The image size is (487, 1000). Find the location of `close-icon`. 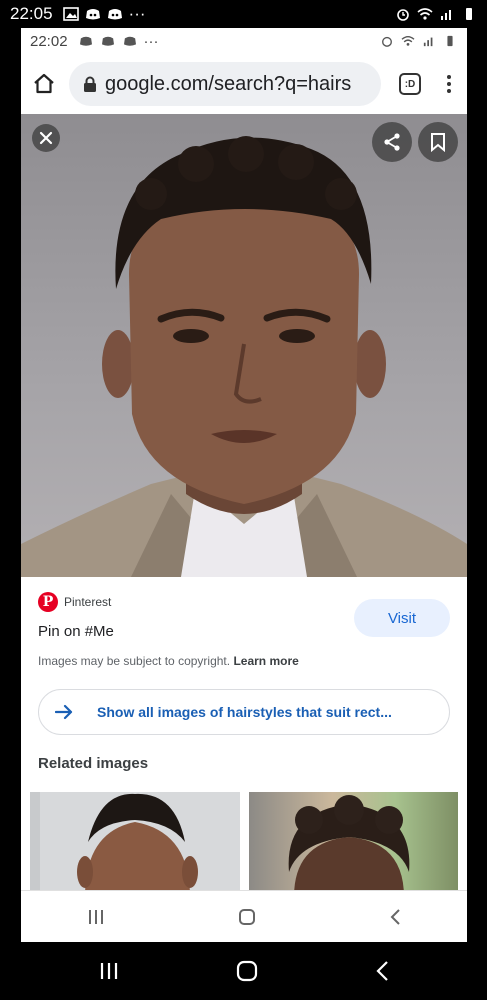

close-icon is located at coordinates (46, 138).